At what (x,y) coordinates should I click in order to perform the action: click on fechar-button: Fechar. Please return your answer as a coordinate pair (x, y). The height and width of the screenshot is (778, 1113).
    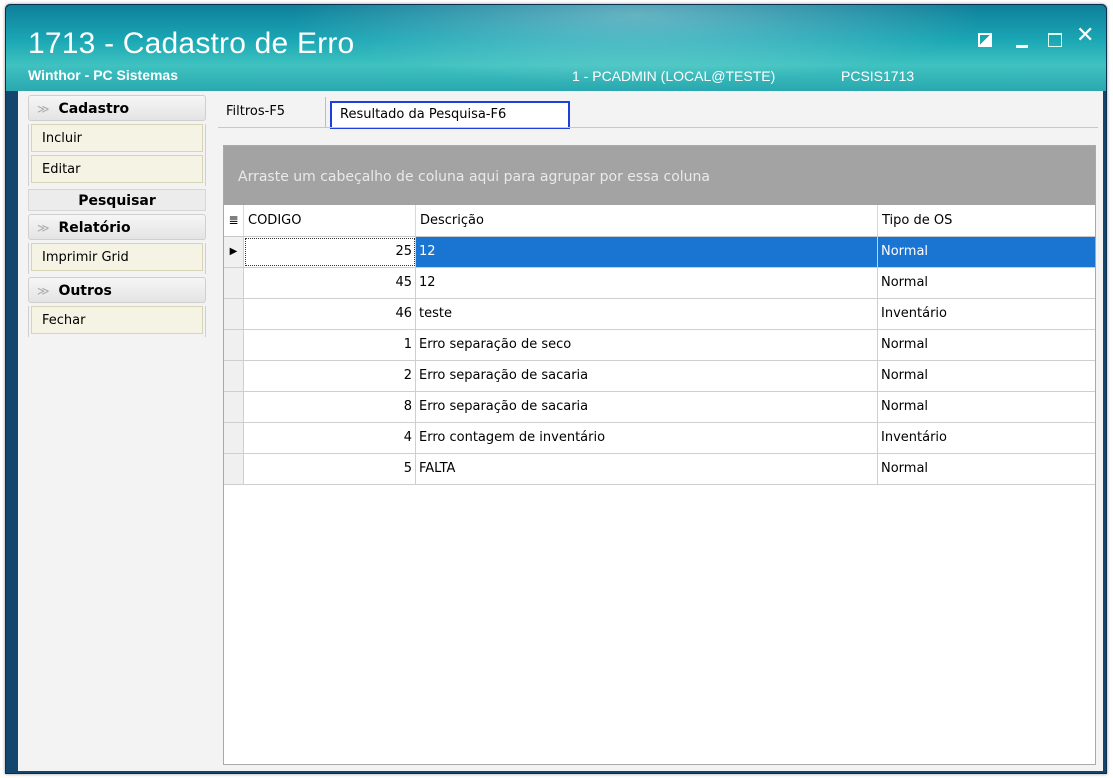
    Looking at the image, I should click on (117, 320).